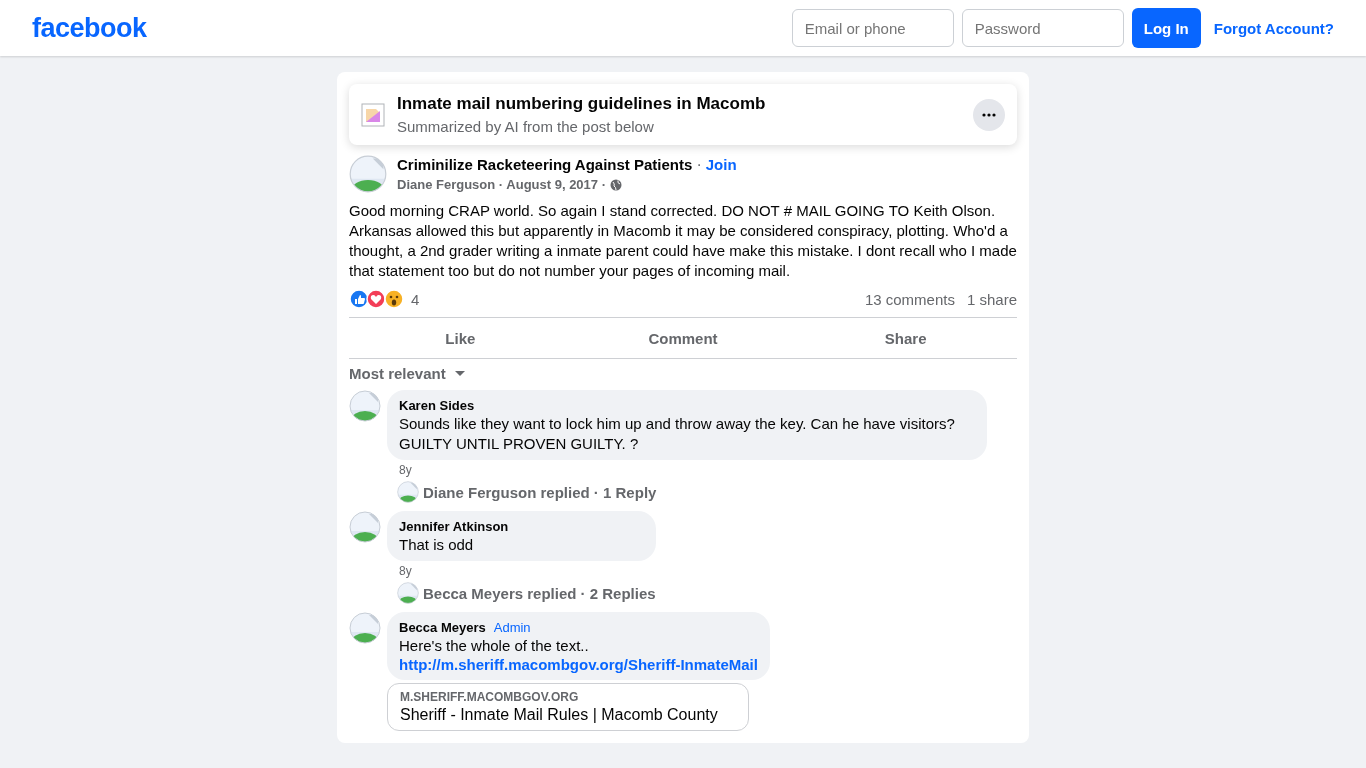  What do you see at coordinates (494, 646) in the screenshot?
I see `comment-text: Here's the whole of the text..` at bounding box center [494, 646].